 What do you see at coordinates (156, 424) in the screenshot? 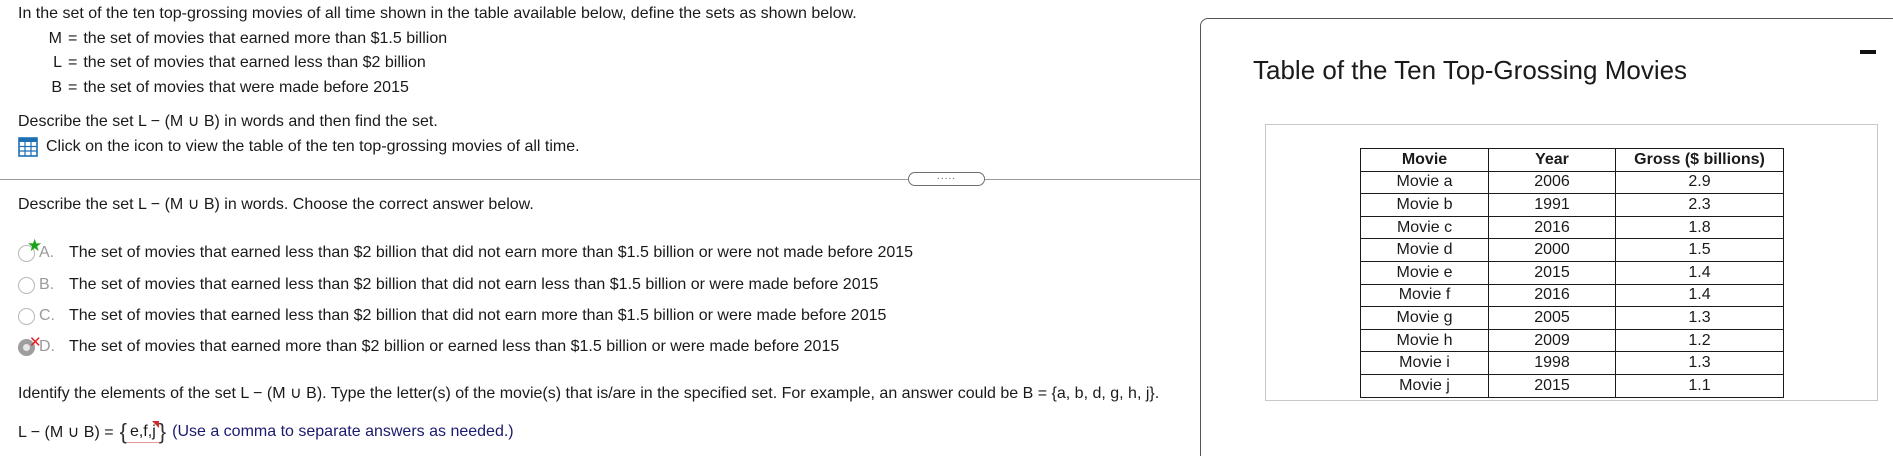
I see `incorrect-flag-icon` at bounding box center [156, 424].